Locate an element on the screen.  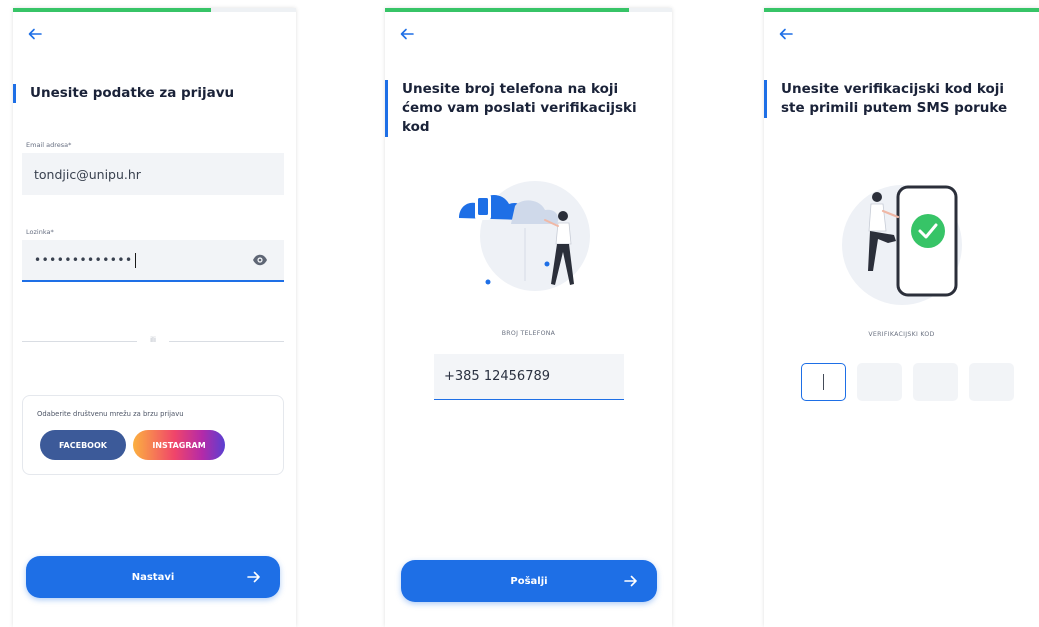
divider-text: ili is located at coordinates (153, 340).